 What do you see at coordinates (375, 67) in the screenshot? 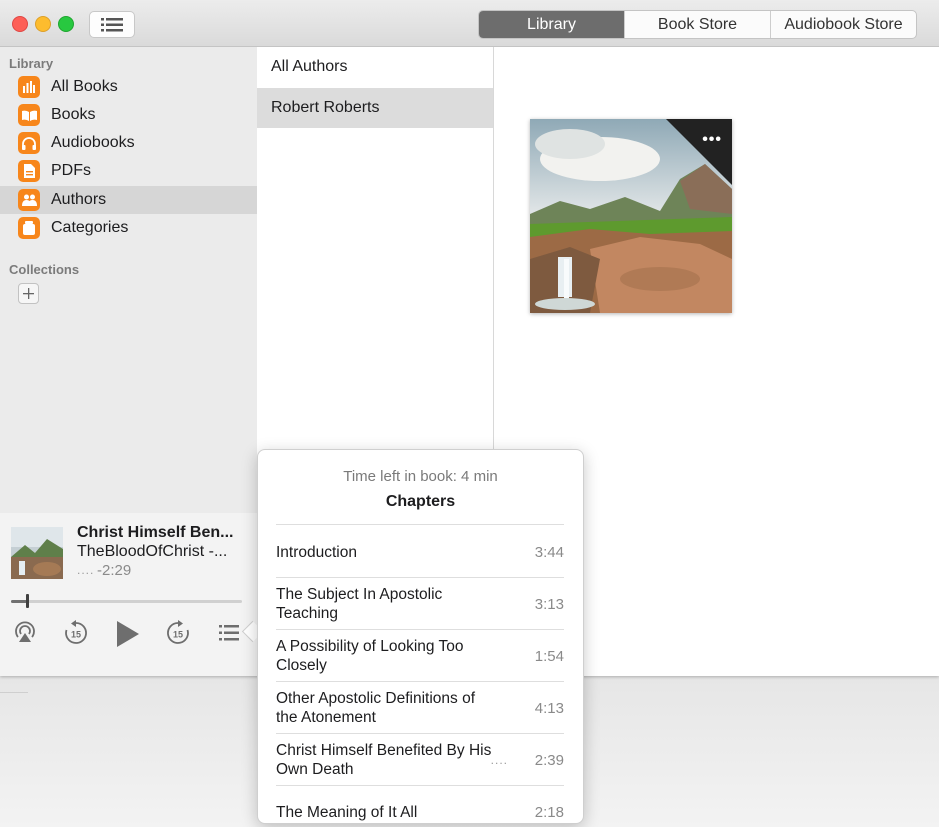
I see `author-item-all: All Authors` at bounding box center [375, 67].